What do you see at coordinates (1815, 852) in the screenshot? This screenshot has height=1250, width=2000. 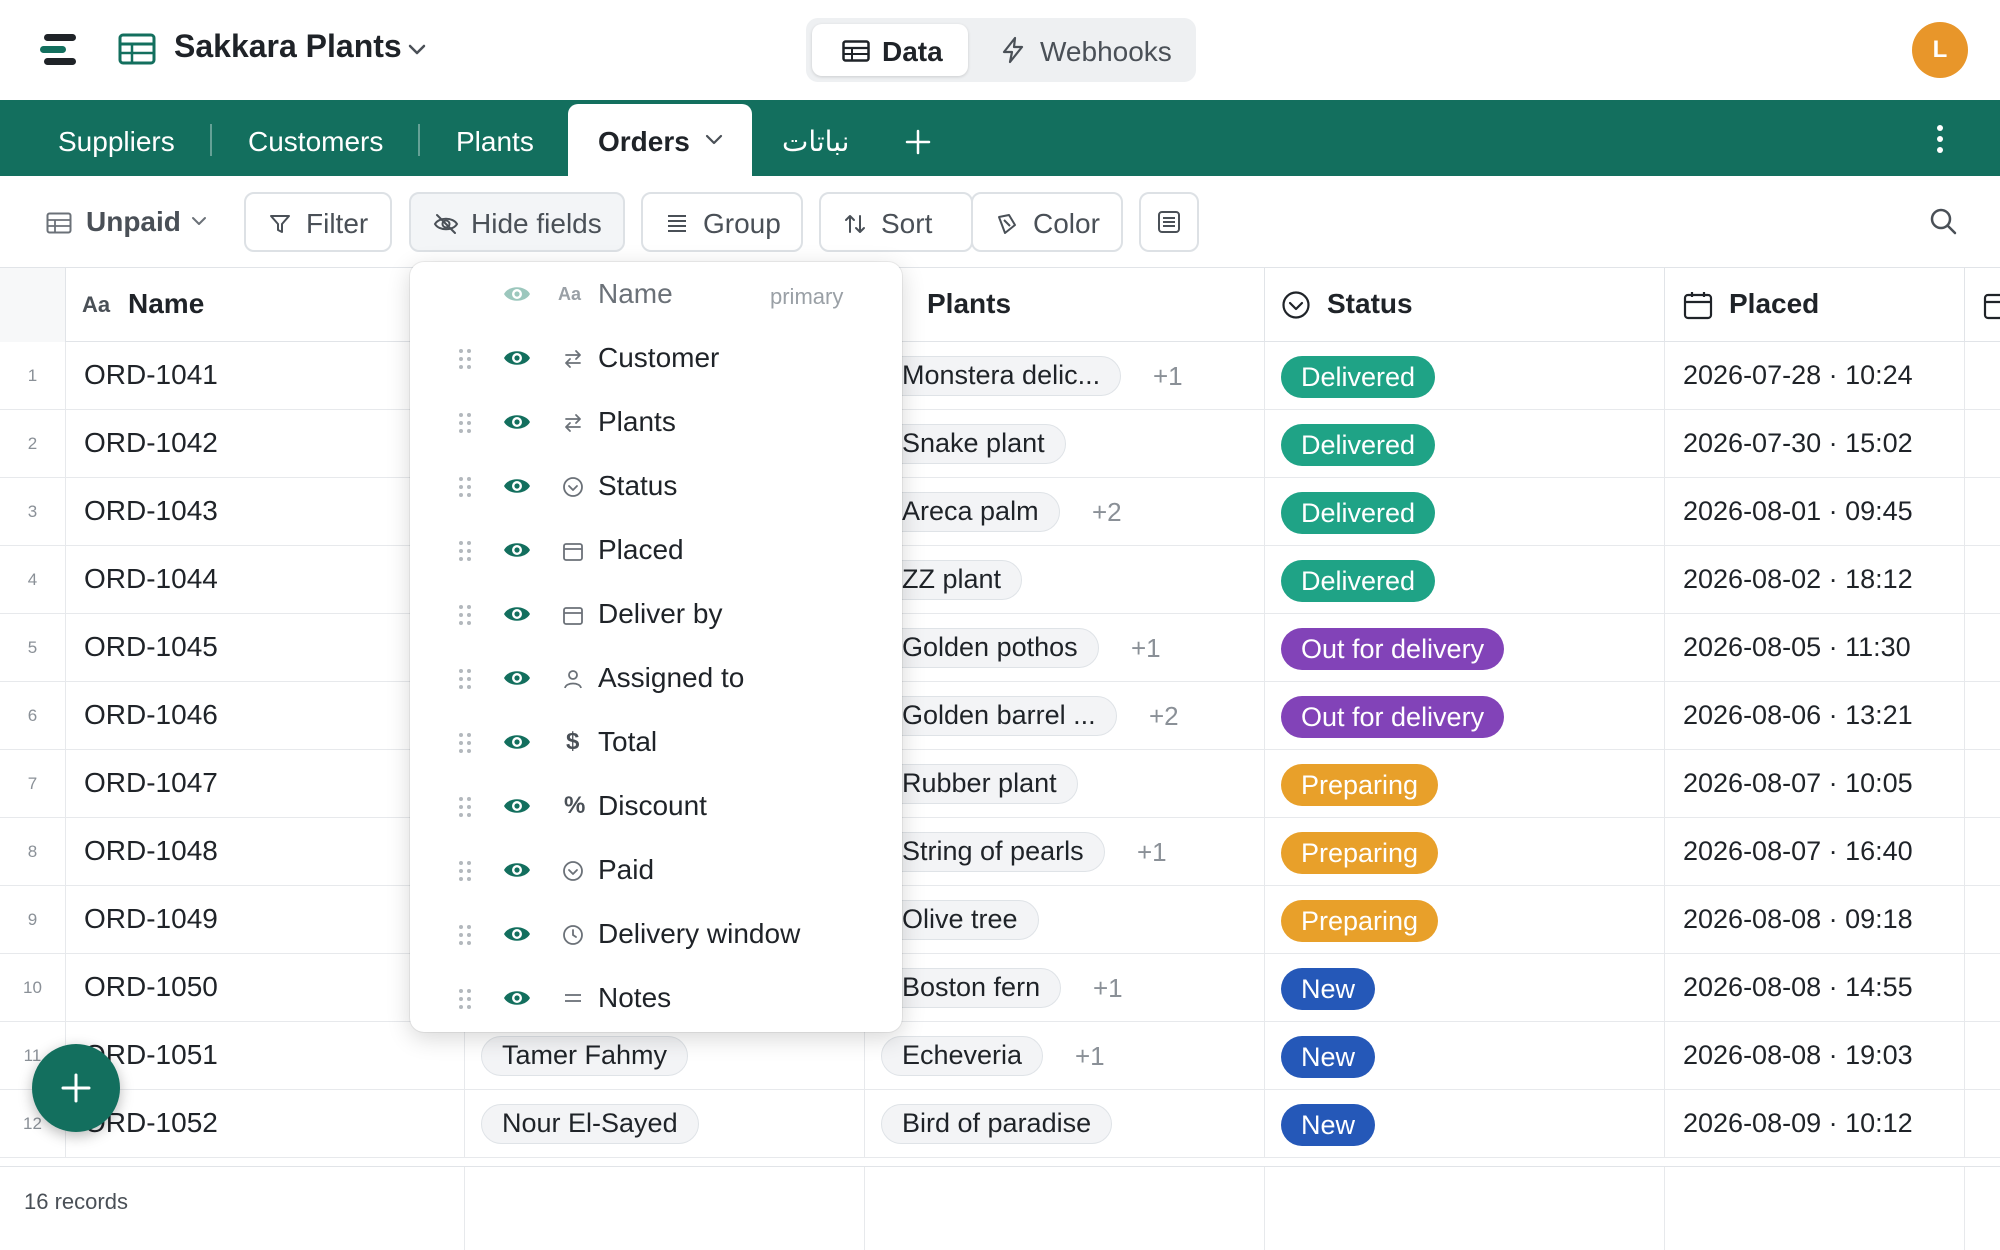 I see `cell-placed: 2026-08-07 · 16:40` at bounding box center [1815, 852].